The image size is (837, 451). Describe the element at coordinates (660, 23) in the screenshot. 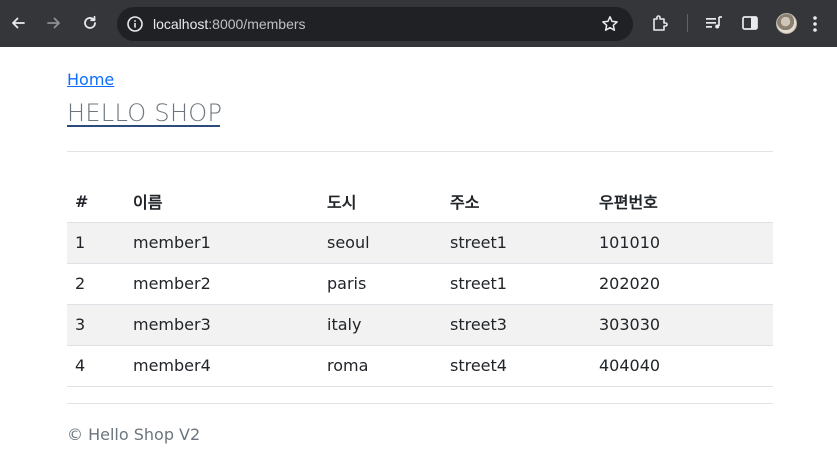

I see `extensions-icon` at that location.